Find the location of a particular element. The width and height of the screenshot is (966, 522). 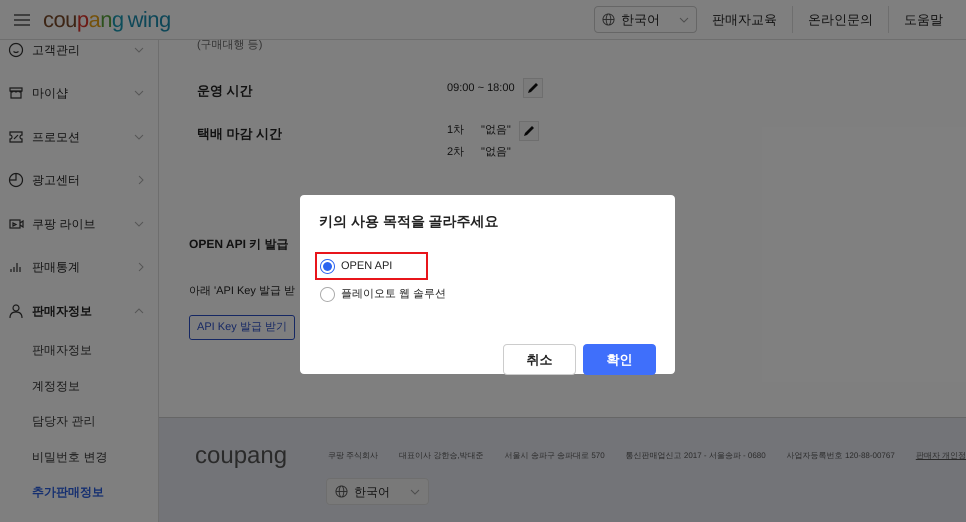

field-value: 09:00 ~ 18:00 is located at coordinates (481, 88).